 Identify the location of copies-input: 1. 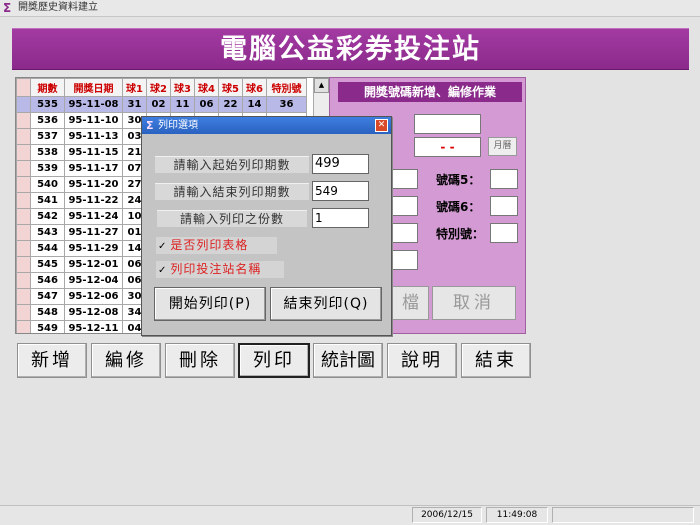
(340, 218).